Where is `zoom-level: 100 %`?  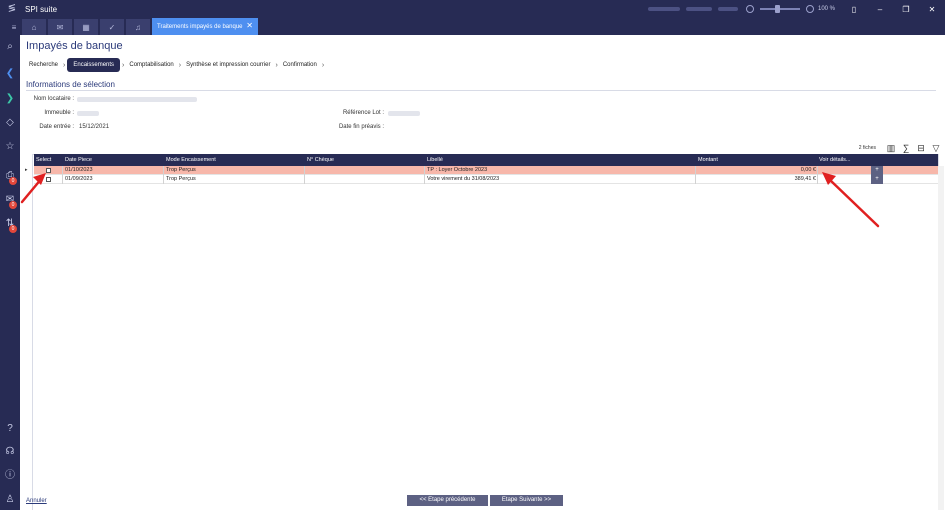 zoom-level: 100 % is located at coordinates (826, 9).